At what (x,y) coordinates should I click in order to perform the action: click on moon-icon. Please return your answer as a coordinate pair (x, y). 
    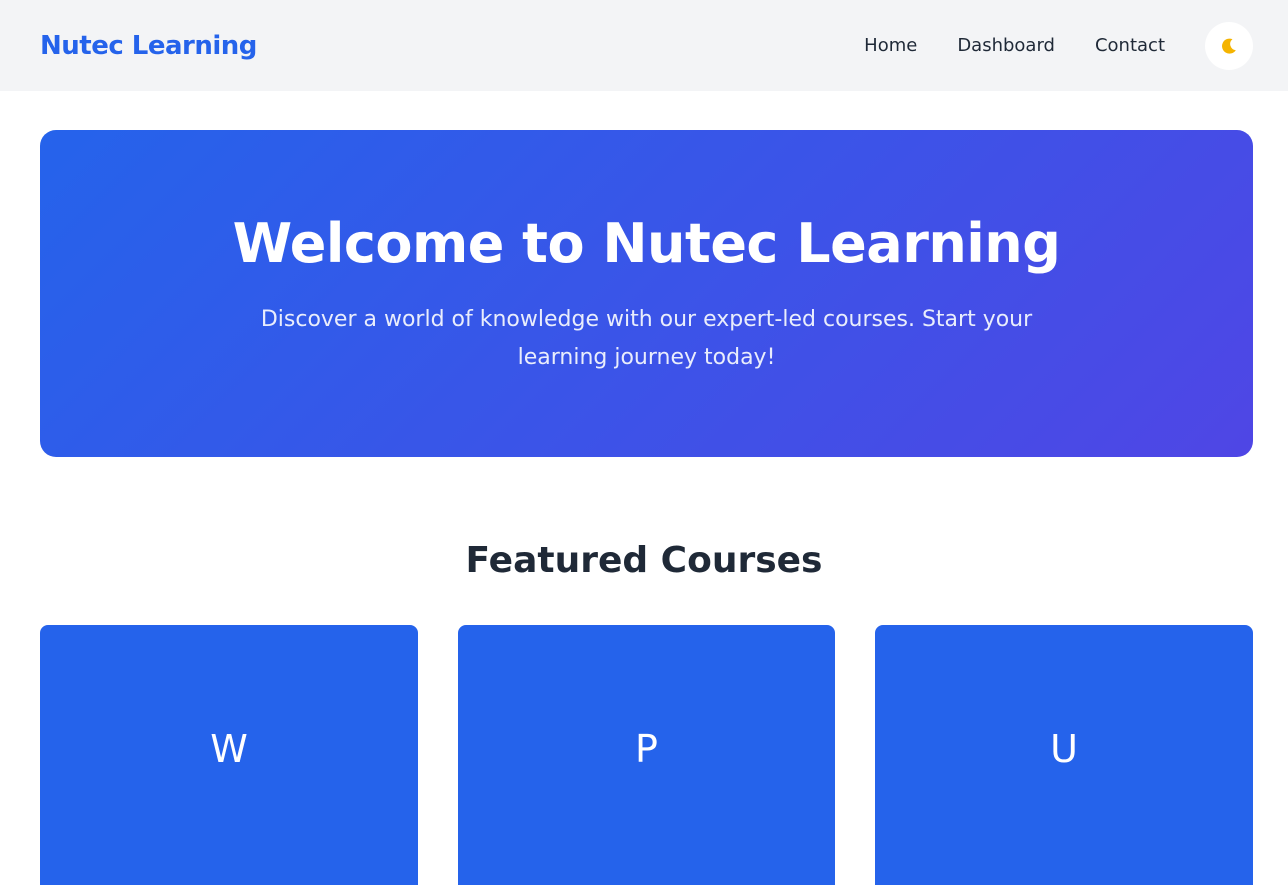
    Looking at the image, I should click on (1229, 46).